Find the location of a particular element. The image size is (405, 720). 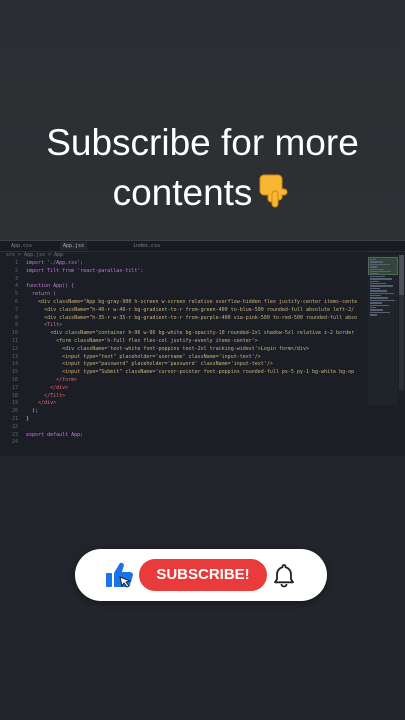

code-text: import Tilt from 'react-parallax-tilt'; is located at coordinates (85, 270).